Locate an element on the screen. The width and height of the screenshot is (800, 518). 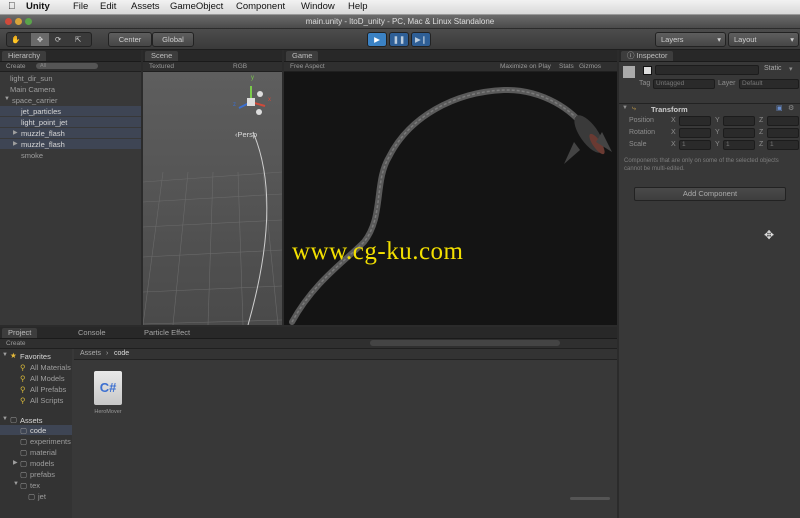
folder-item: experiments is located at coordinates (50, 441).